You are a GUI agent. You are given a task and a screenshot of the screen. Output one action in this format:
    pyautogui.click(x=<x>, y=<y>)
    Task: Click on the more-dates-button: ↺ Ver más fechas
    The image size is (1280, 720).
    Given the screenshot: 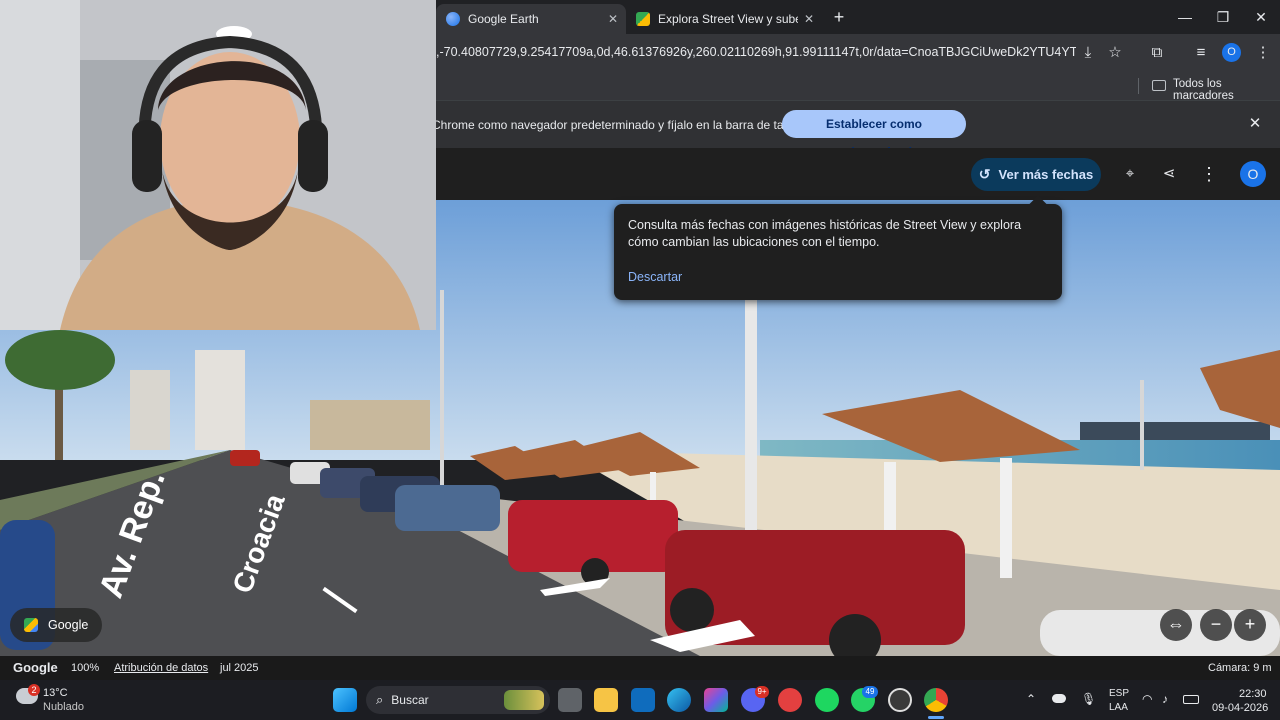 What is the action you would take?
    pyautogui.click(x=1036, y=174)
    